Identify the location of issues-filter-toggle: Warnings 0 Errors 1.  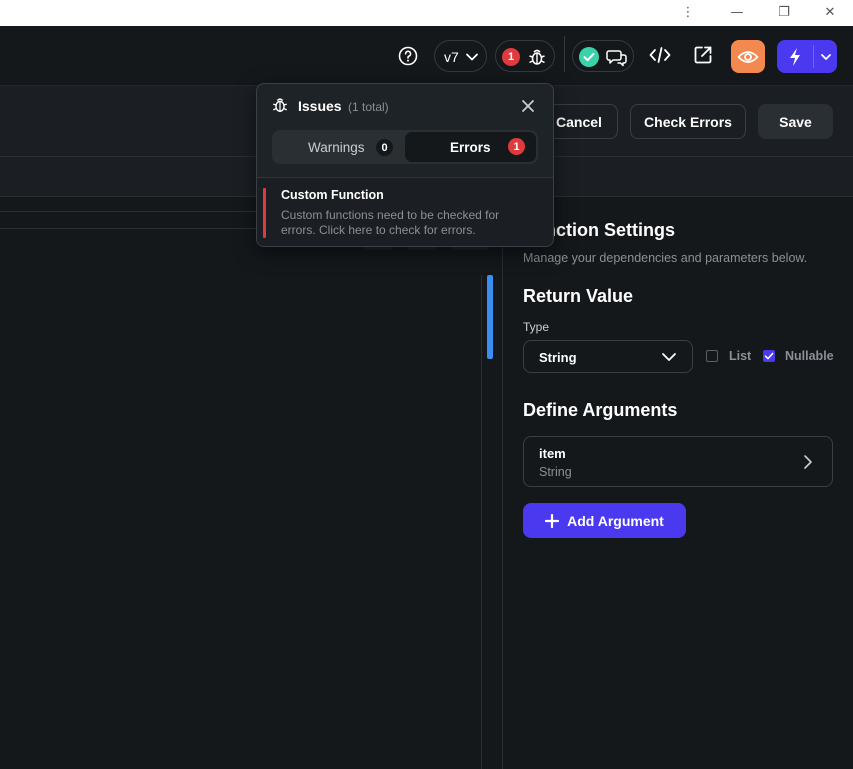
(405, 147).